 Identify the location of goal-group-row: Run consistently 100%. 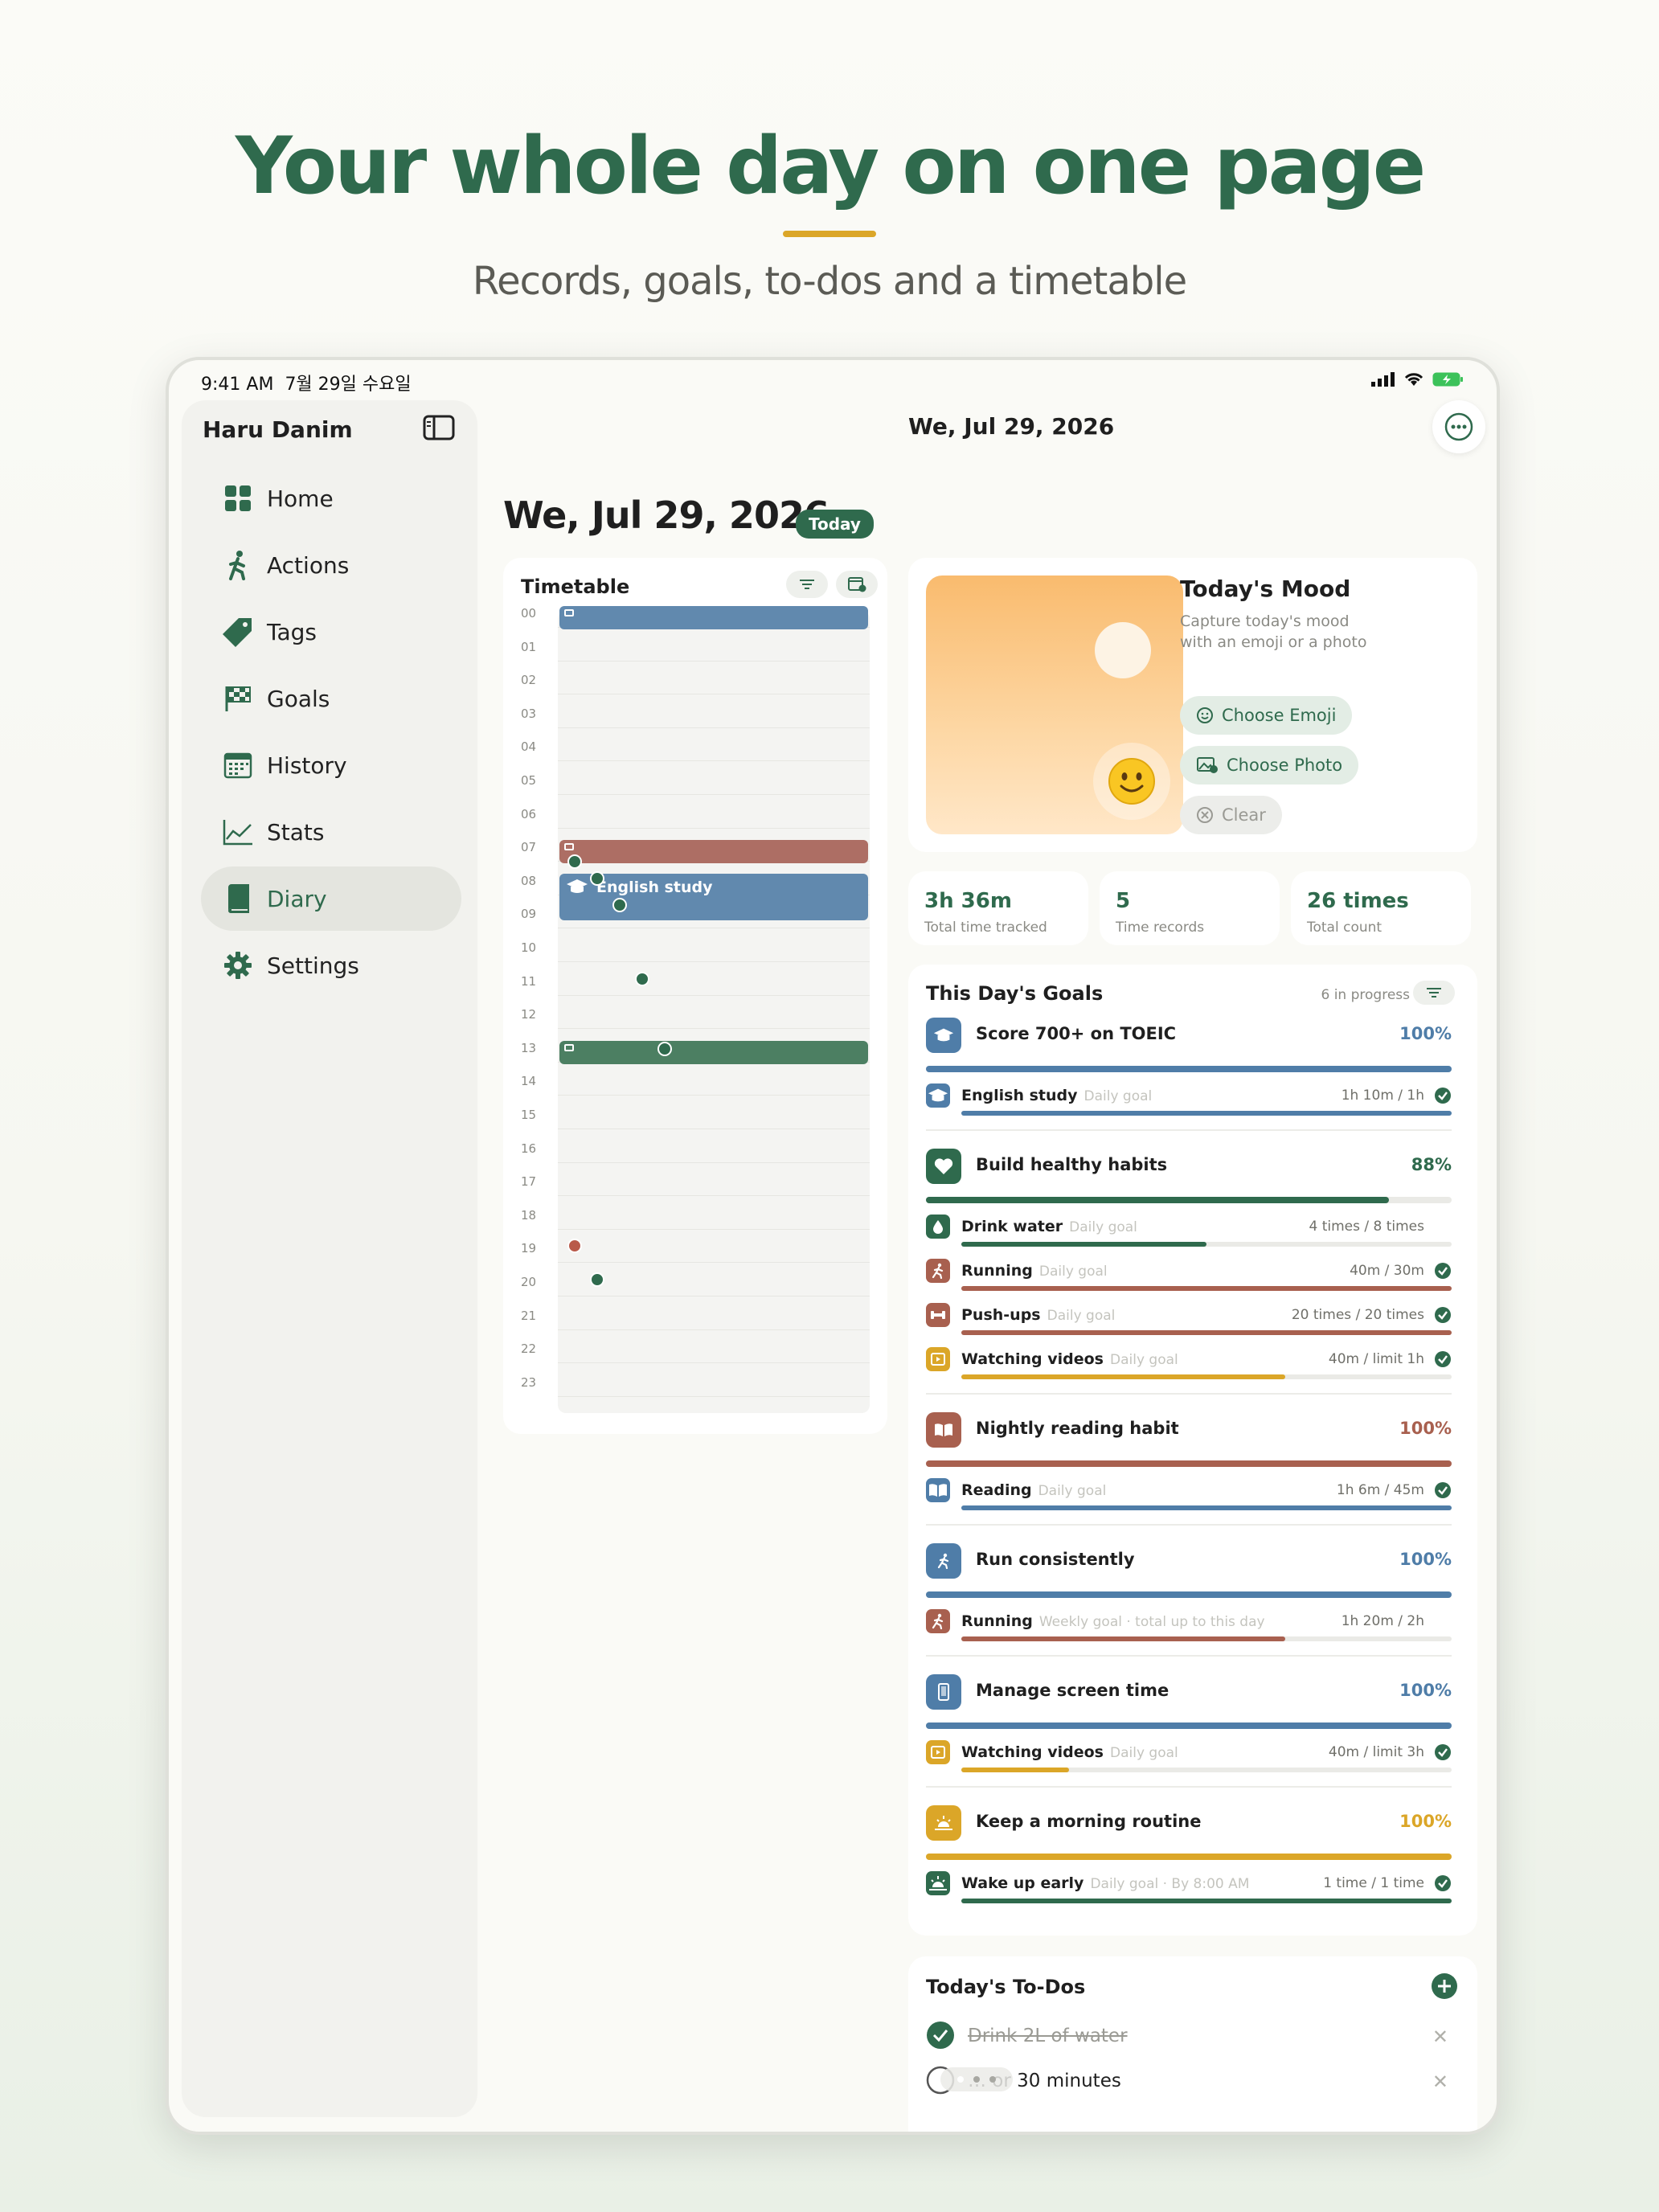
(1189, 1571).